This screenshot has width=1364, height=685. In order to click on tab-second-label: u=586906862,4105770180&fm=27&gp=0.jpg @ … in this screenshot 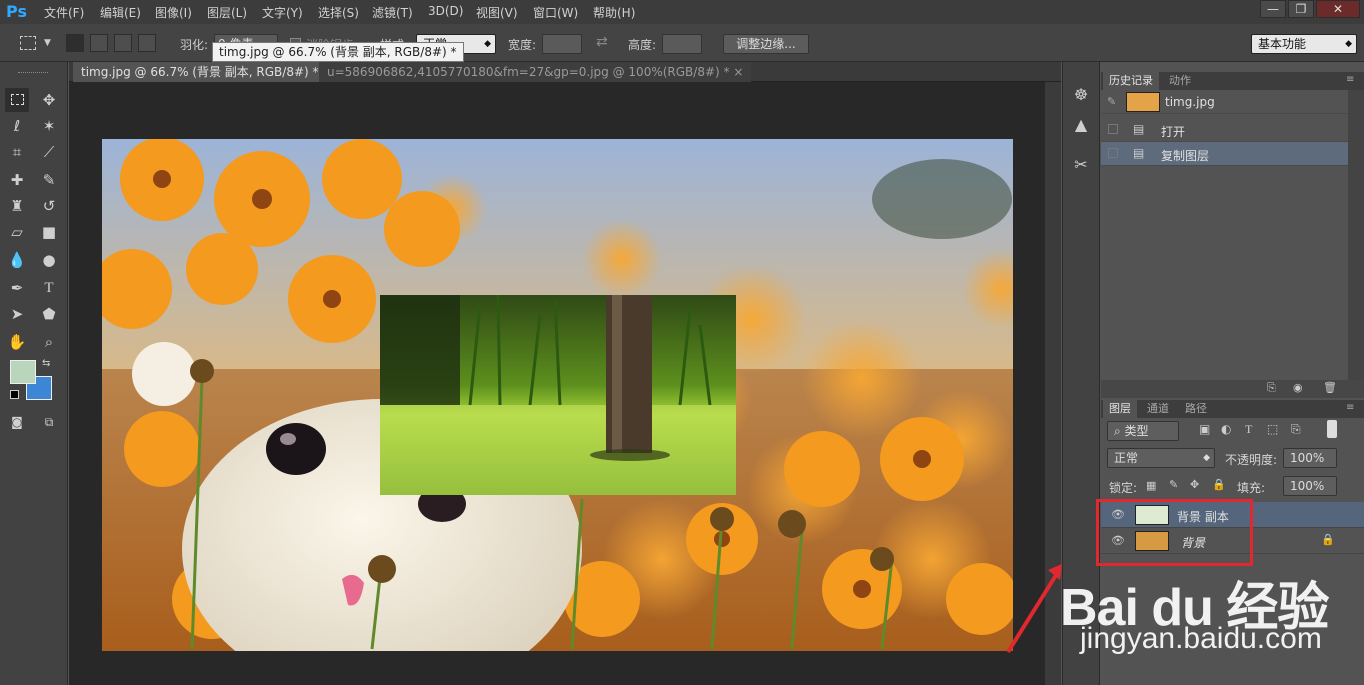, I will do `click(528, 72)`.